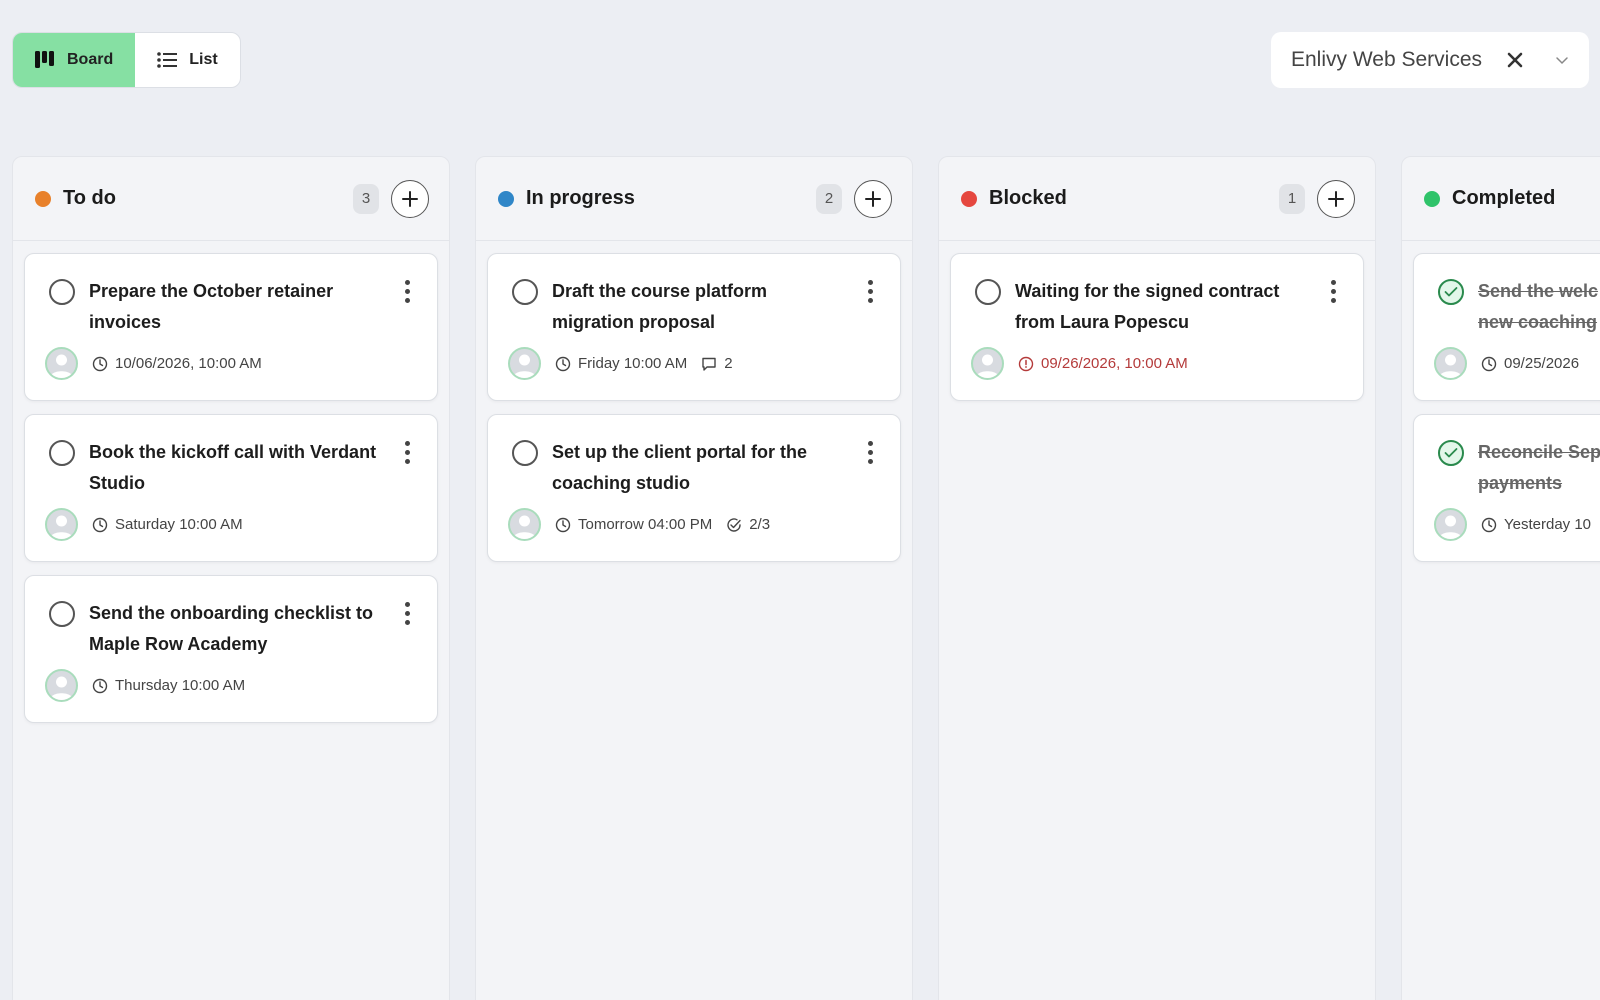 Image resolution: width=1600 pixels, height=1000 pixels. I want to click on view-toggle: Board List, so click(126, 60).